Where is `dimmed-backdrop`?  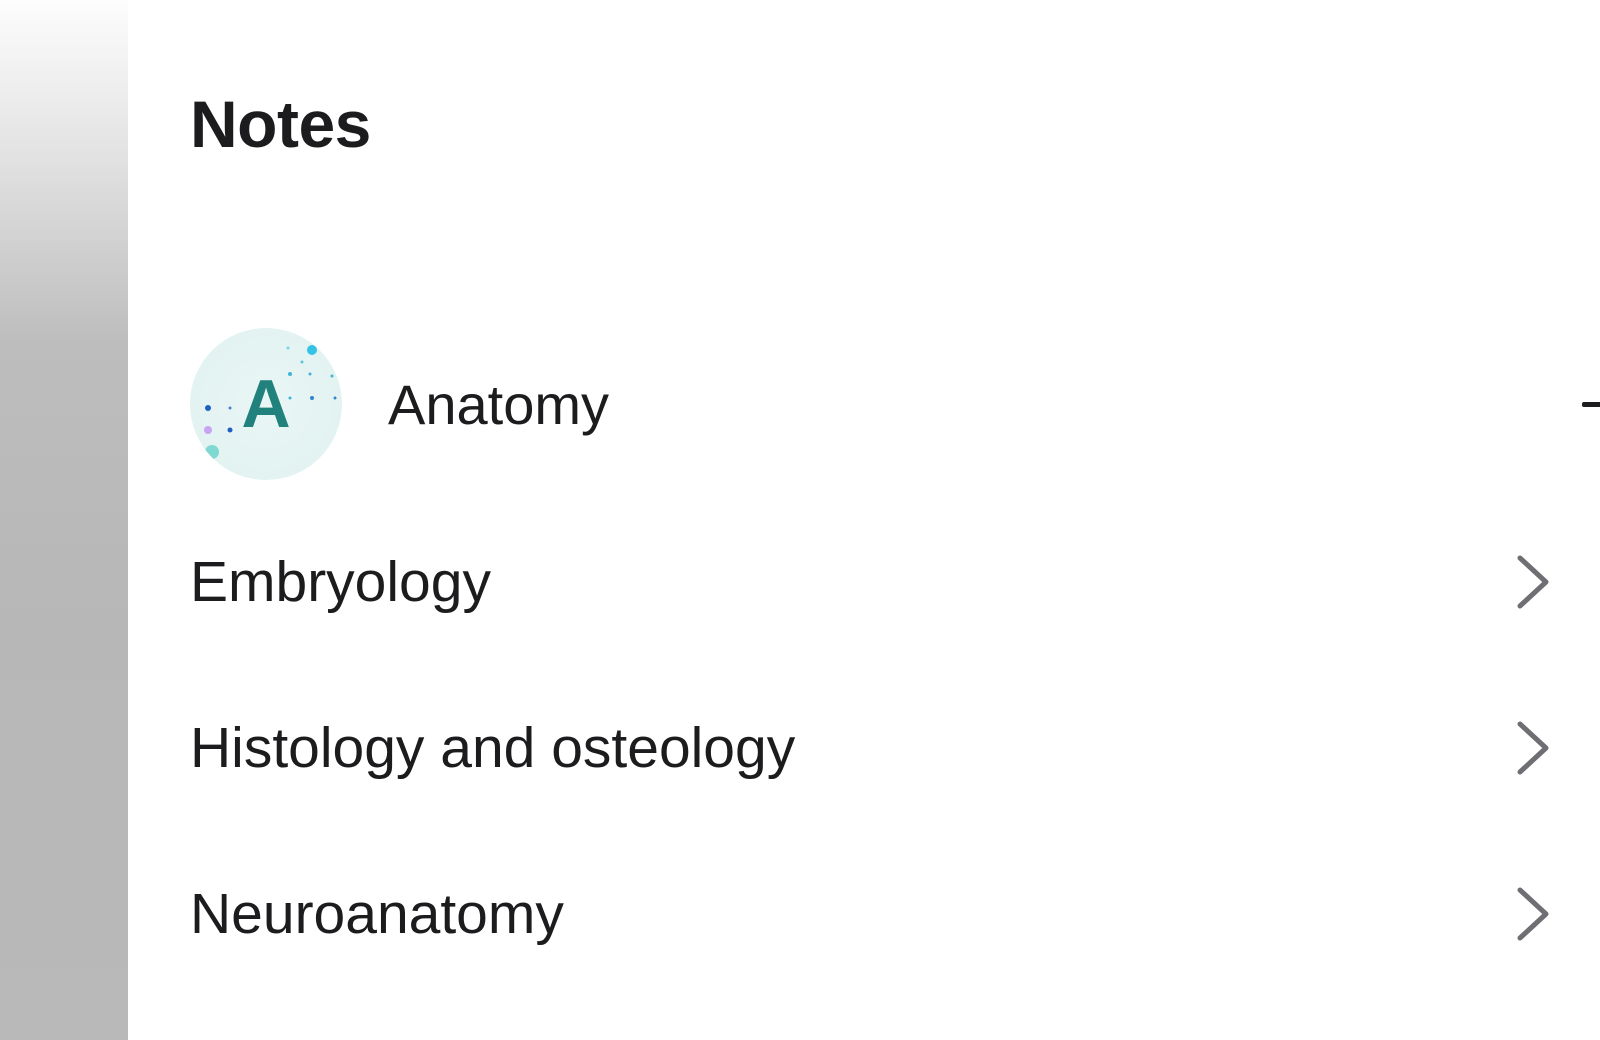
dimmed-backdrop is located at coordinates (64, 520).